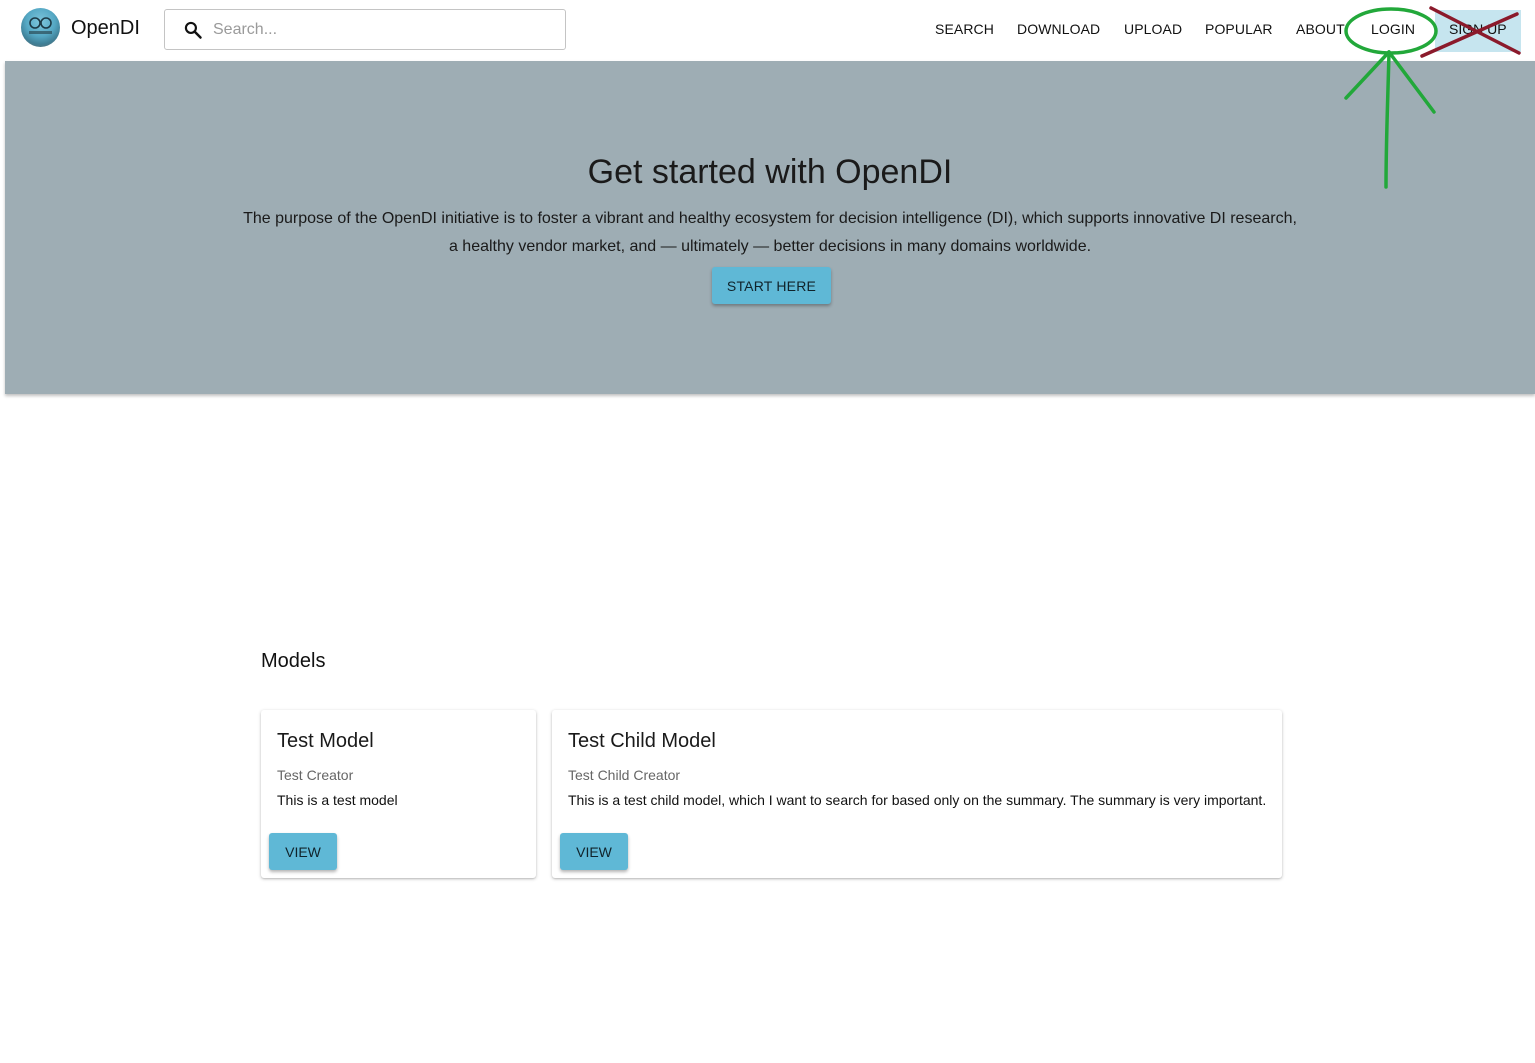 This screenshot has height=1063, width=1535. Describe the element at coordinates (1058, 29) in the screenshot. I see `nav-download: DOWNLOAD` at that location.